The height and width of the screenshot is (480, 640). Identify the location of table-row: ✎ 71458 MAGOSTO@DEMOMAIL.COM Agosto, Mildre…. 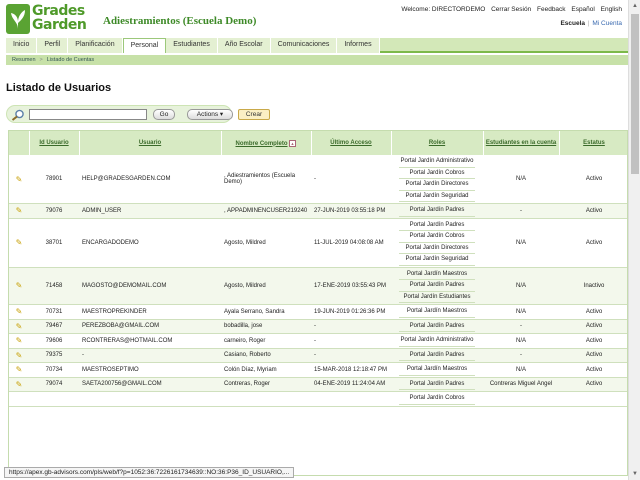
(318, 286).